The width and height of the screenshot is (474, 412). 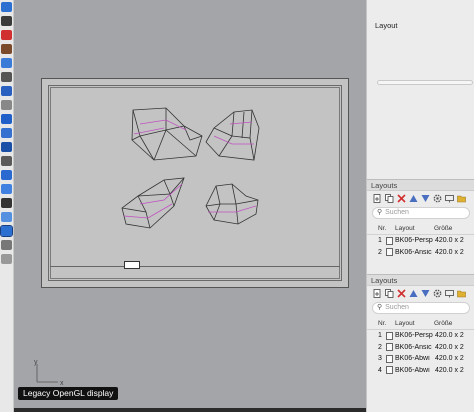 I want to click on loft-tool-icon, so click(x=6, y=189).